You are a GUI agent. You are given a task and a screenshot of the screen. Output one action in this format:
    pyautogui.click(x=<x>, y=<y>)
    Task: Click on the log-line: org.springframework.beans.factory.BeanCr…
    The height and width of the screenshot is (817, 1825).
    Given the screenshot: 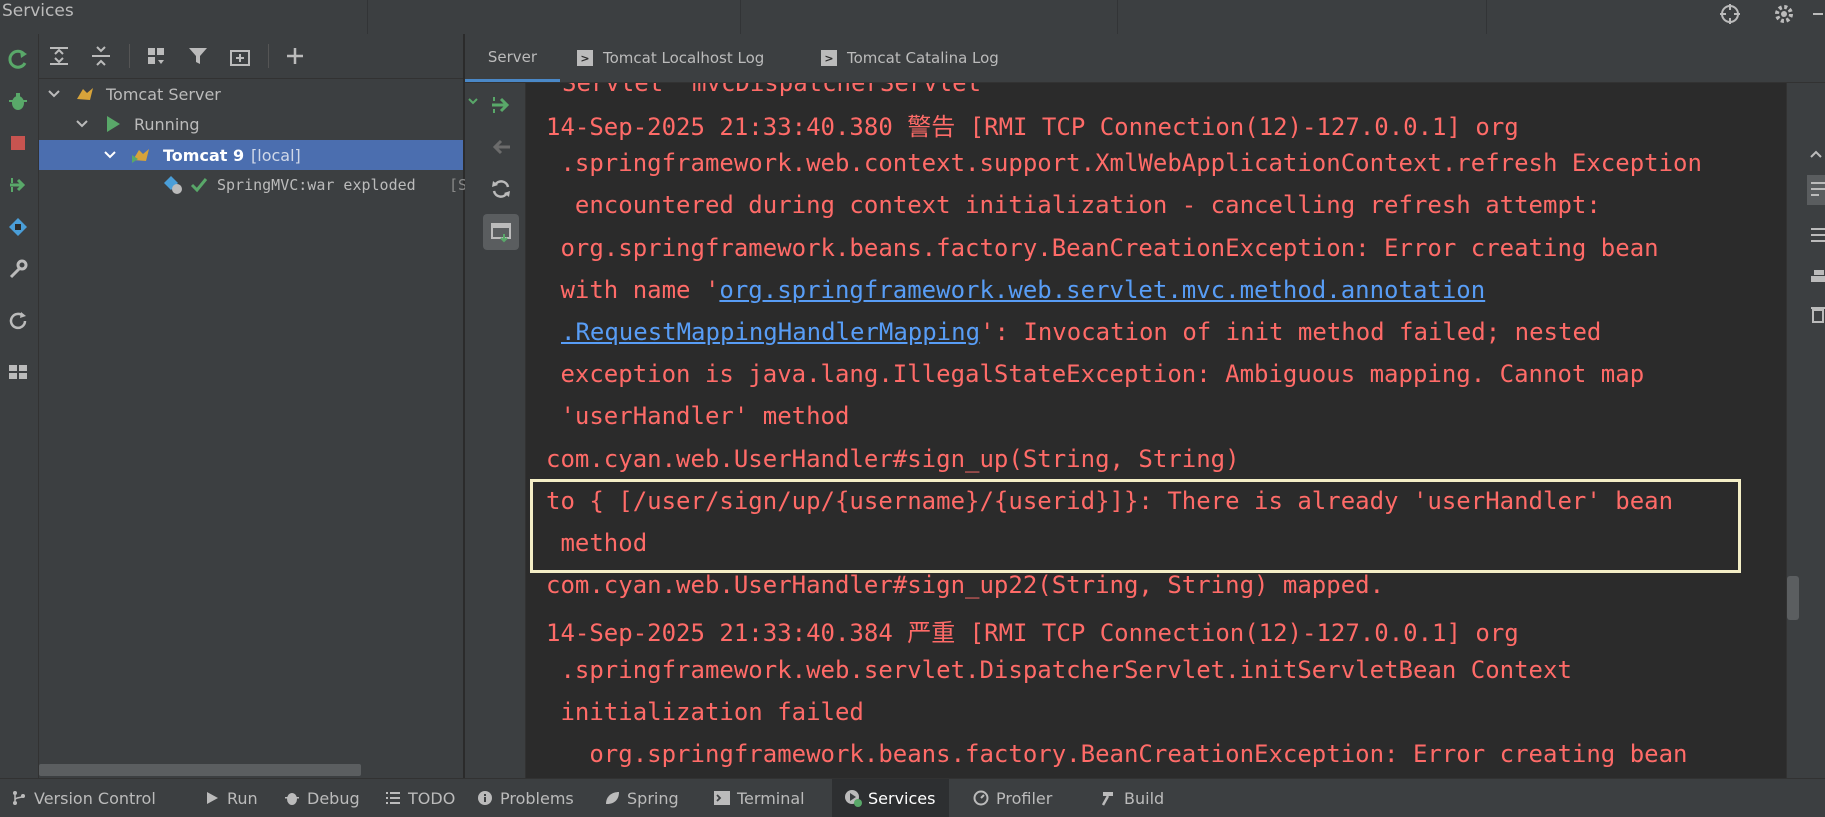 What is the action you would take?
    pyautogui.click(x=1117, y=754)
    